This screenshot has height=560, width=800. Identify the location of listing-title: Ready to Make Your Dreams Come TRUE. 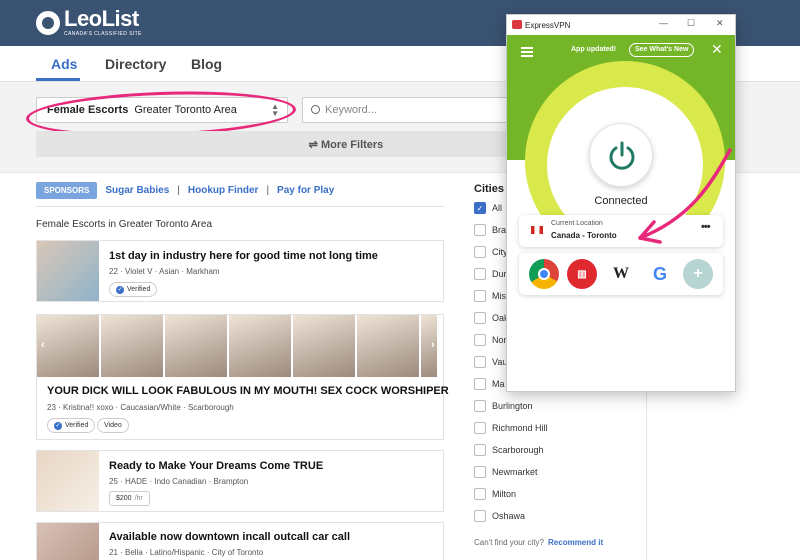
(216, 466).